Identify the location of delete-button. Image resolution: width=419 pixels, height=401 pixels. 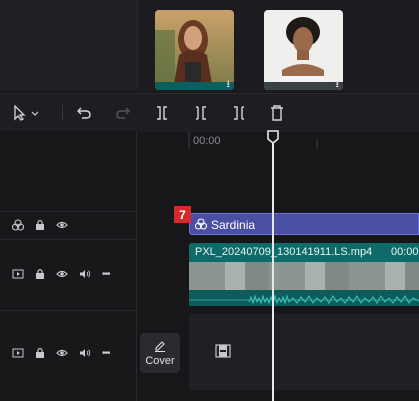
(277, 113).